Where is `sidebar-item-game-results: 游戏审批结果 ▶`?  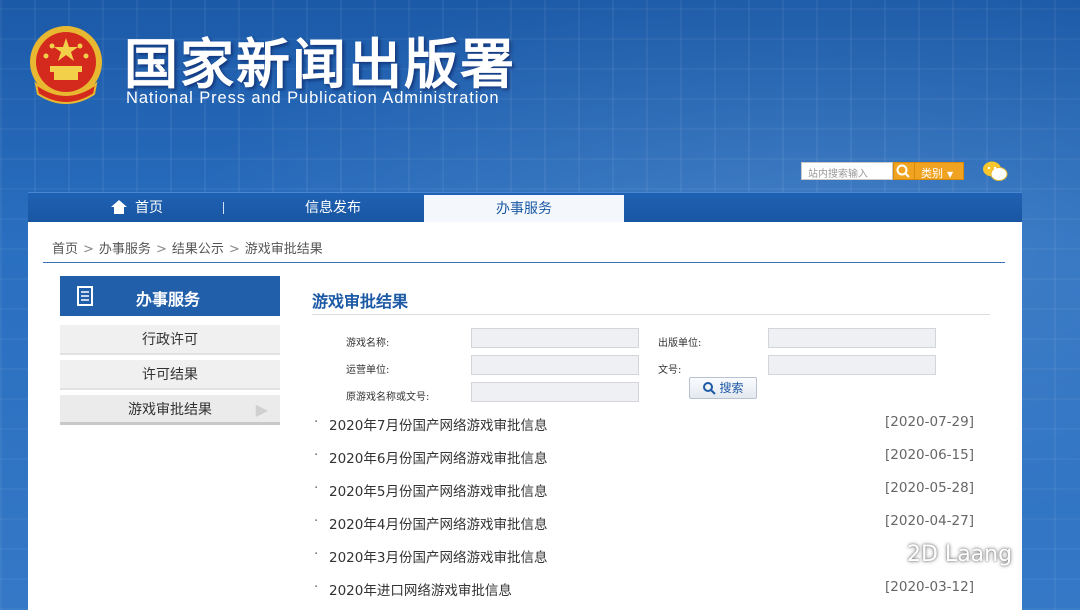
sidebar-item-game-results: 游戏审批结果 ▶ is located at coordinates (170, 410).